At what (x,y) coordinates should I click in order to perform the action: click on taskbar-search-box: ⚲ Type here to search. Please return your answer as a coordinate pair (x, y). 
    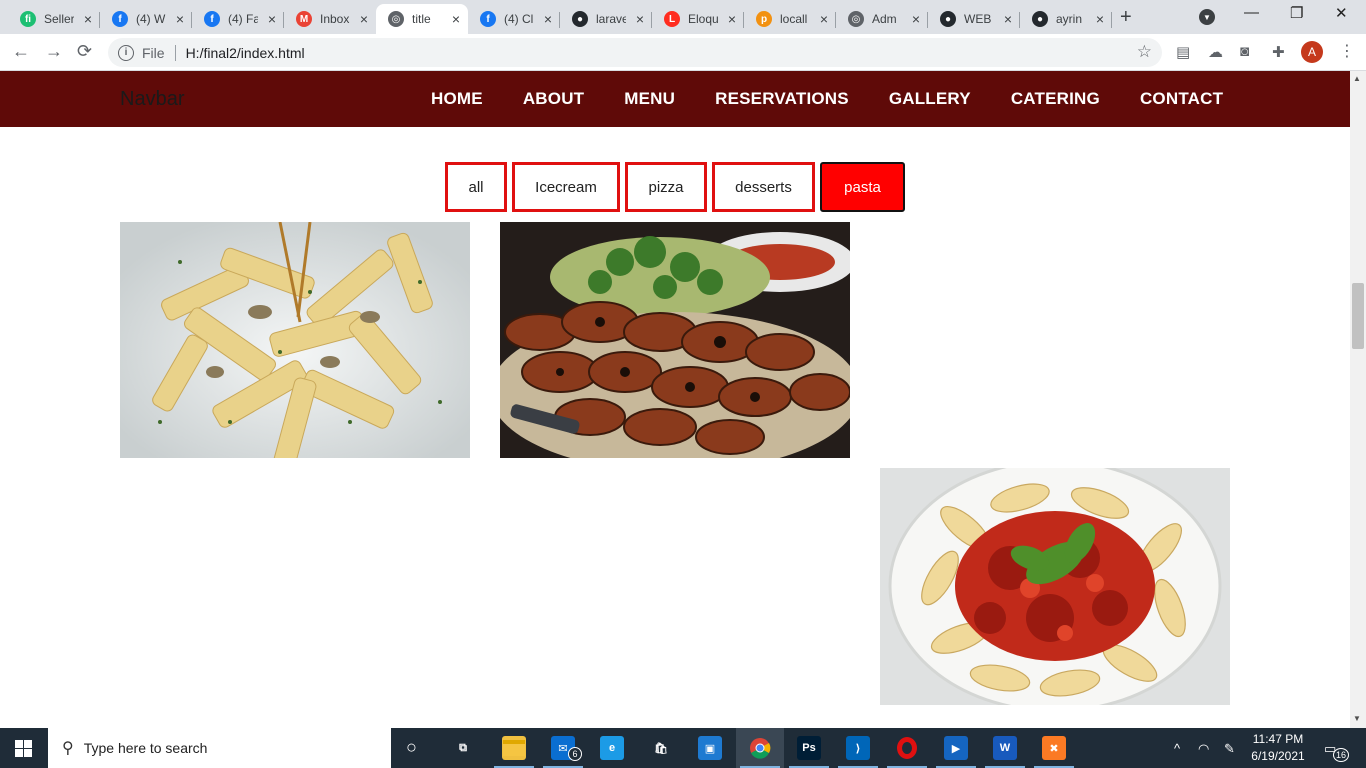
    Looking at the image, I should click on (219, 748).